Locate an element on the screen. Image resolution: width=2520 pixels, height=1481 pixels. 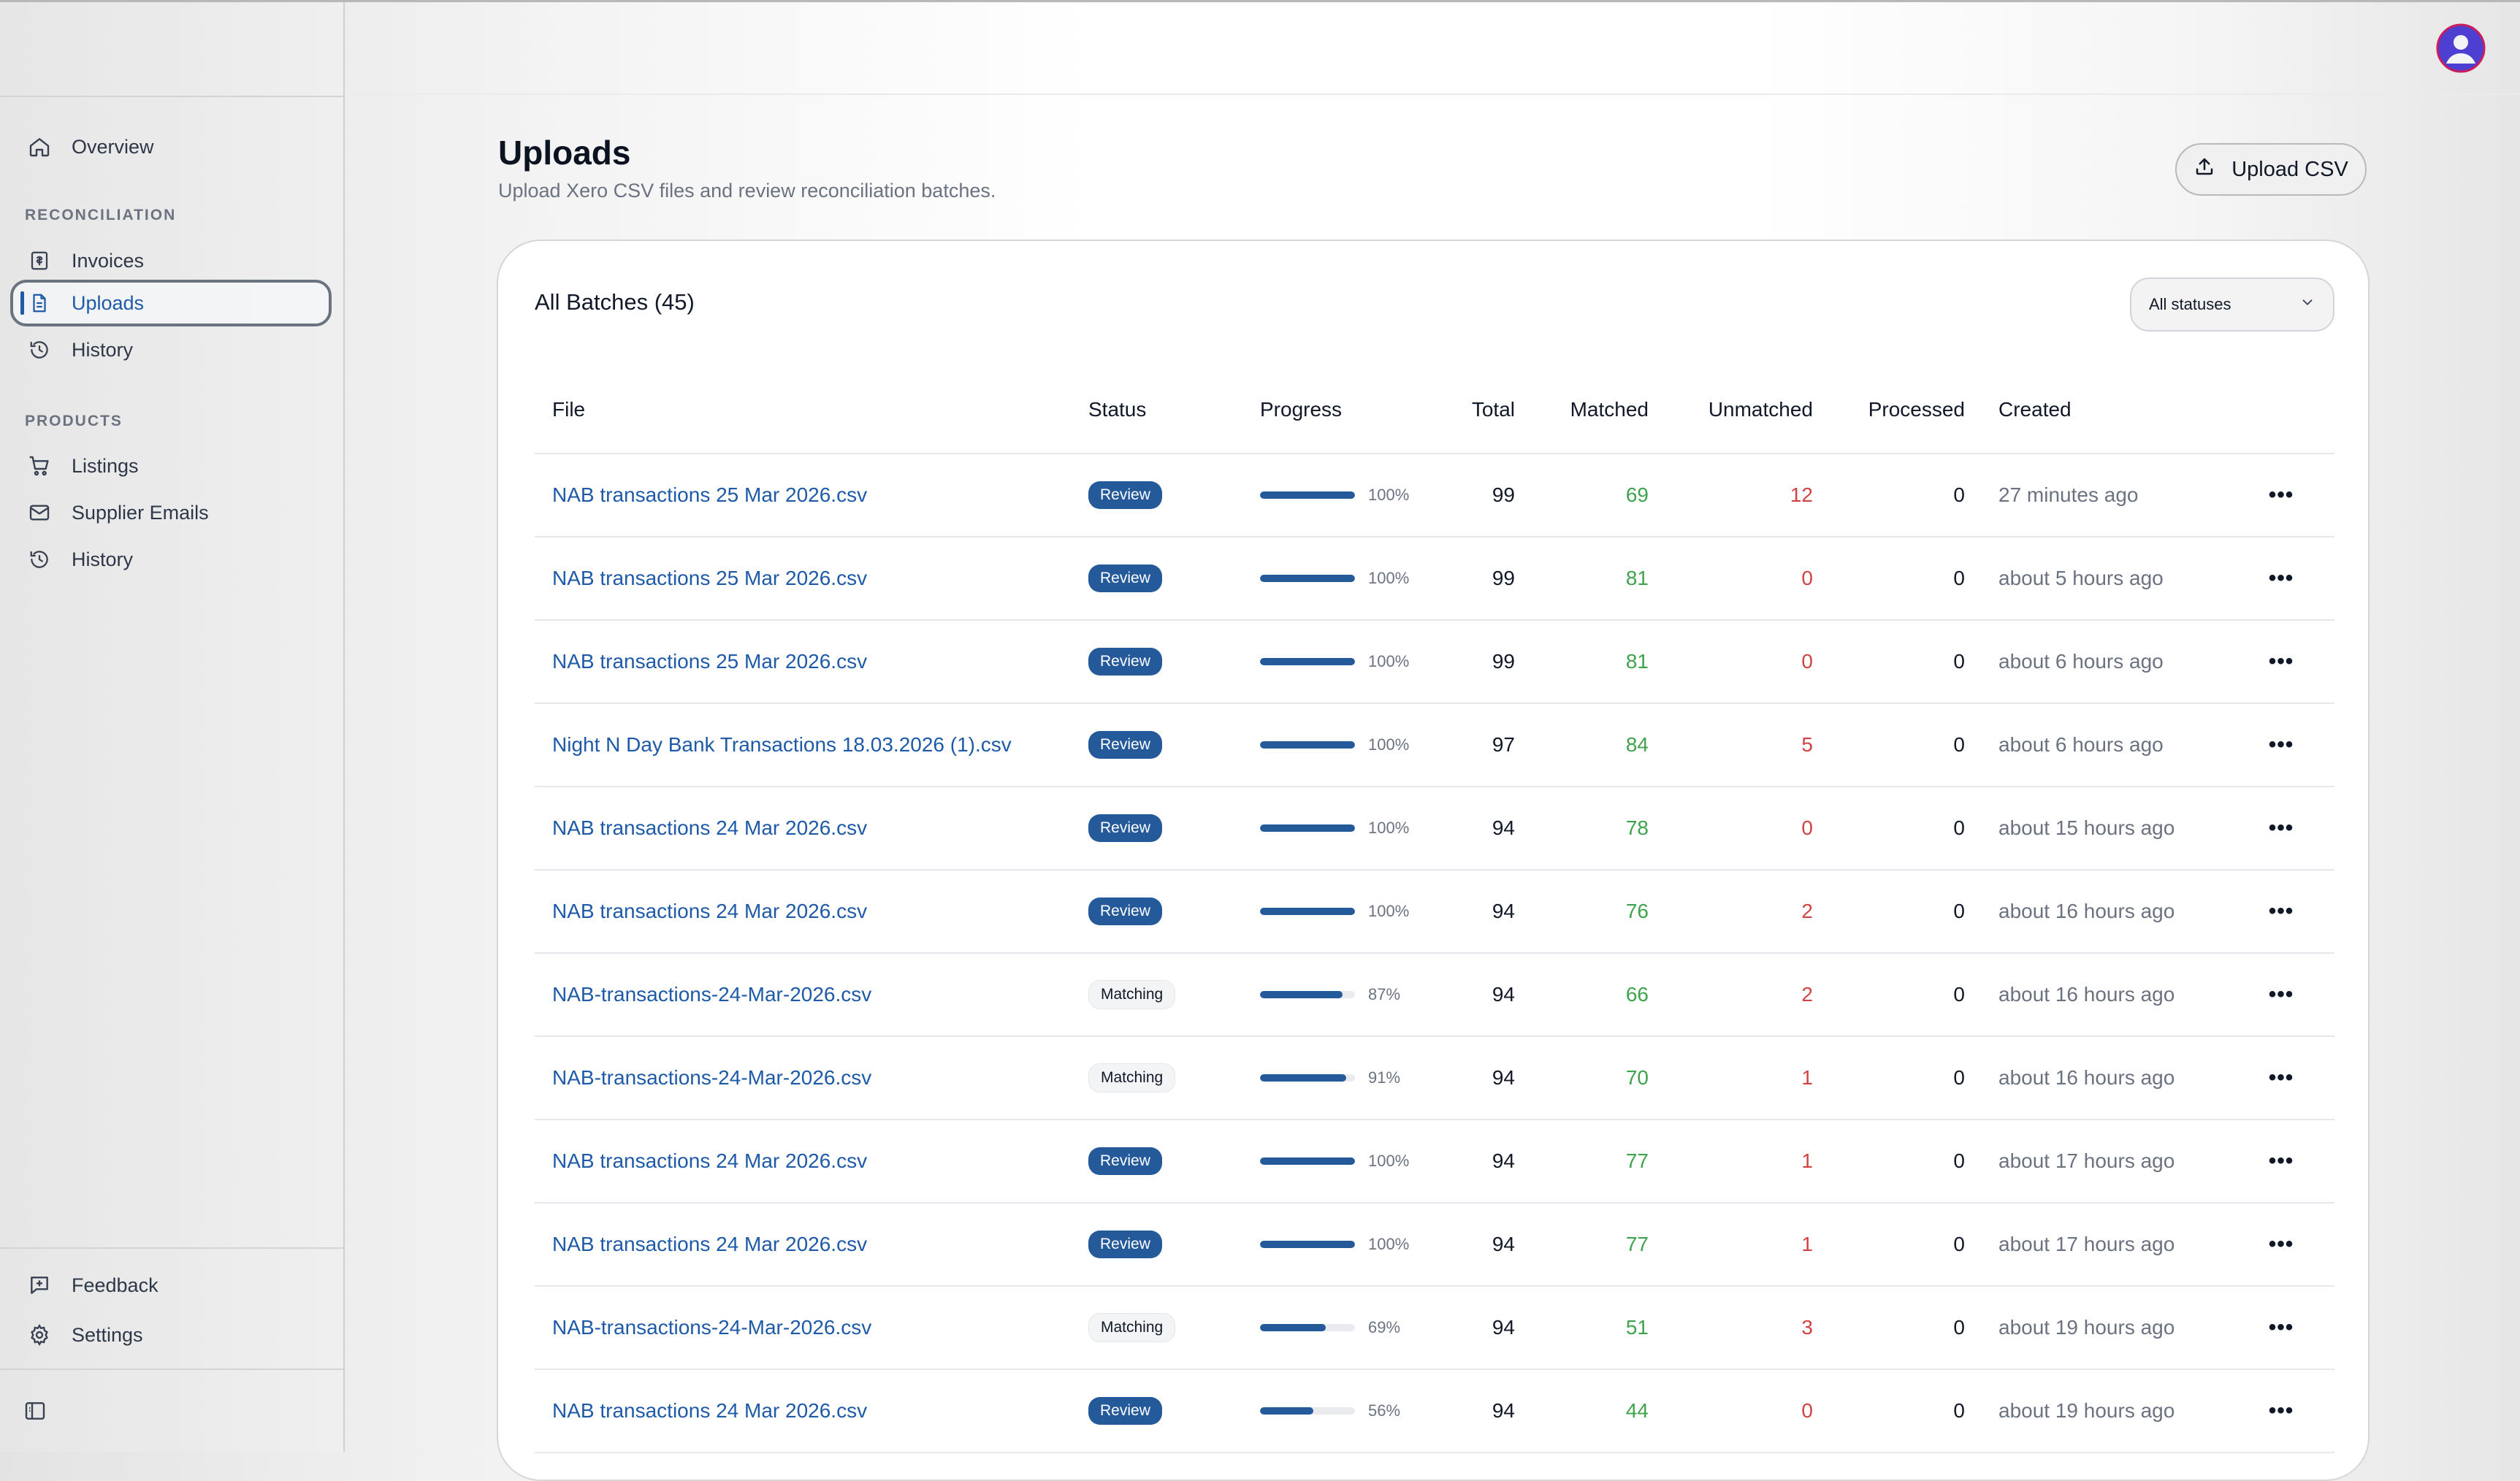
file-icon is located at coordinates (39, 303).